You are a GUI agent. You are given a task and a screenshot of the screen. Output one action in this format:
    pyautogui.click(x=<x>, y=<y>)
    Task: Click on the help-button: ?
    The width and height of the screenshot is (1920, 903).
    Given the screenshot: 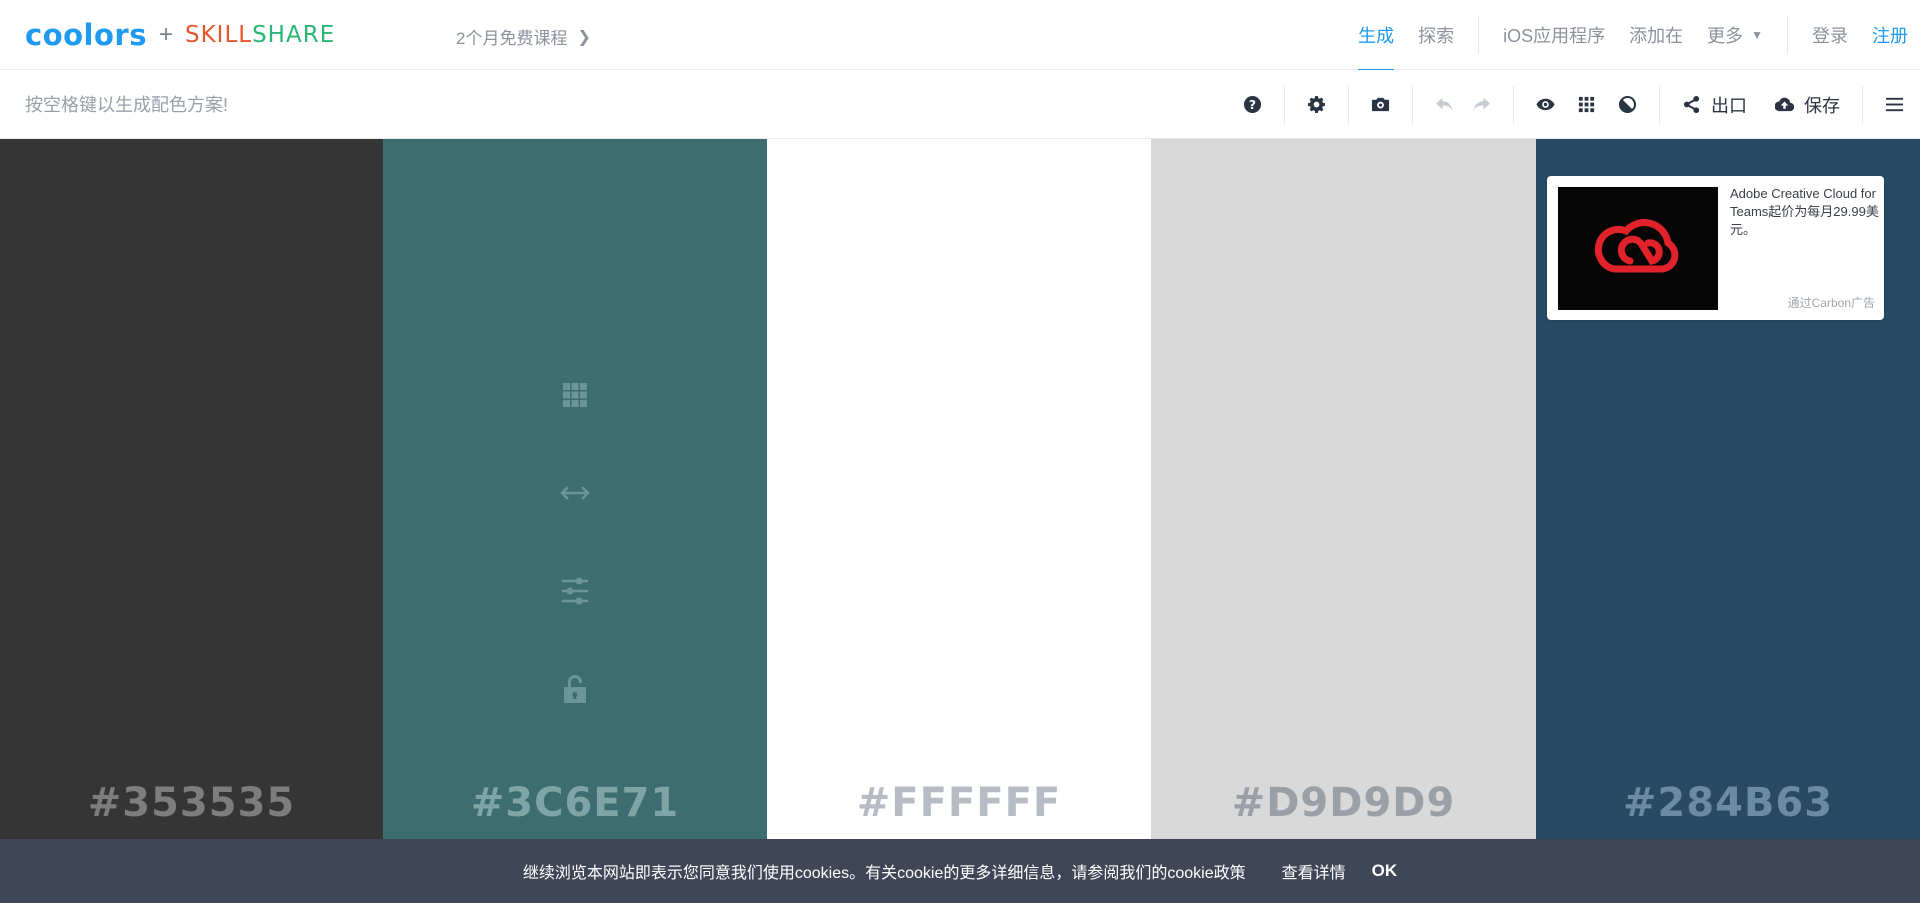 What is the action you would take?
    pyautogui.click(x=1252, y=104)
    